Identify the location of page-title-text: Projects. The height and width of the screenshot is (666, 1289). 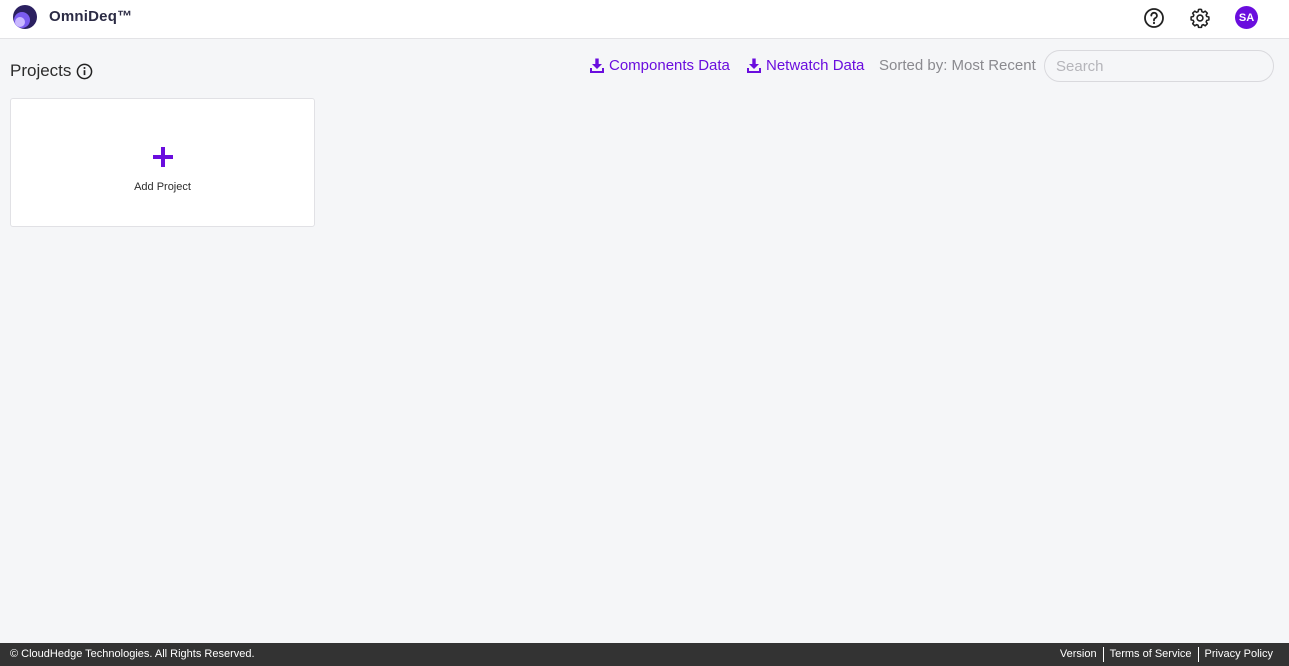
(41, 70).